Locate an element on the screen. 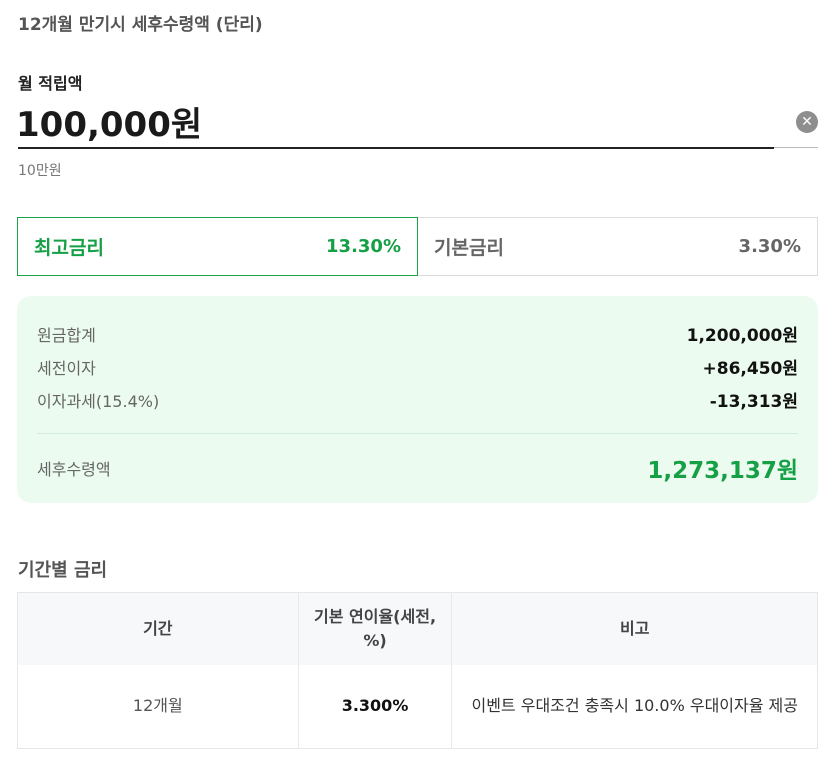  tab-base-rate-label: 기본금리 is located at coordinates (469, 248).